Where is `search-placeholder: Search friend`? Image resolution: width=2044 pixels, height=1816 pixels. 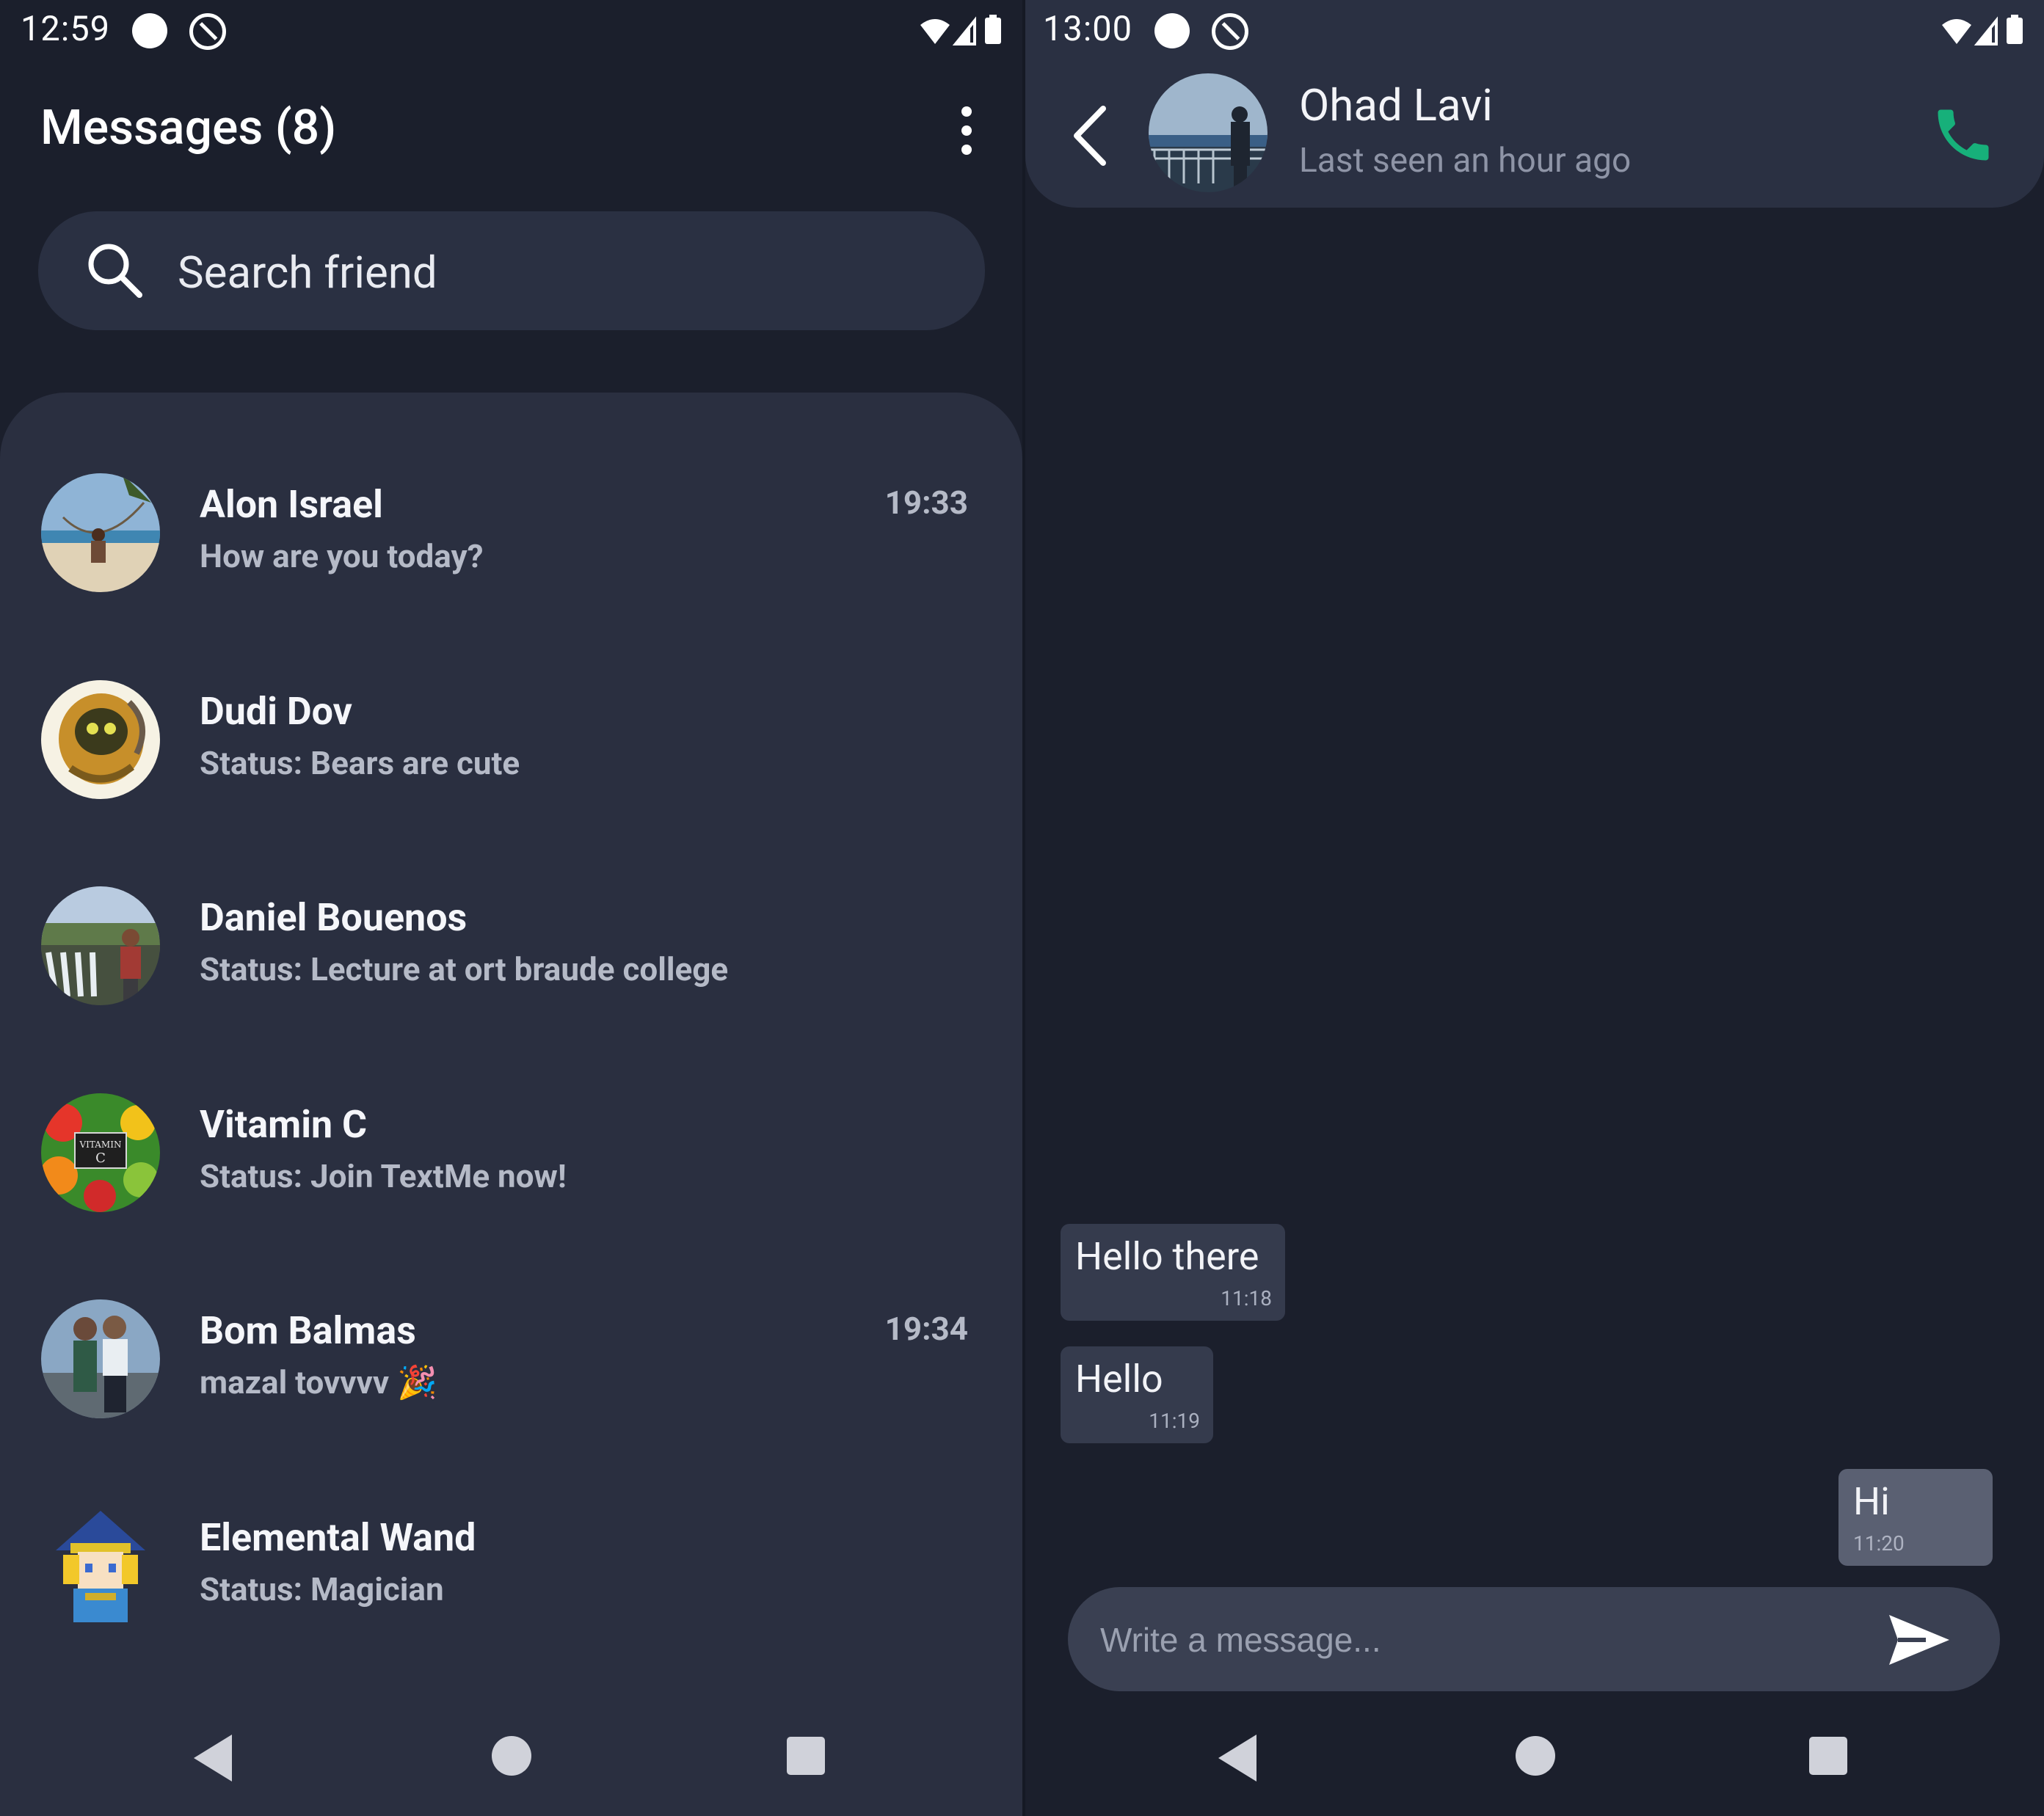
search-placeholder: Search friend is located at coordinates (307, 273).